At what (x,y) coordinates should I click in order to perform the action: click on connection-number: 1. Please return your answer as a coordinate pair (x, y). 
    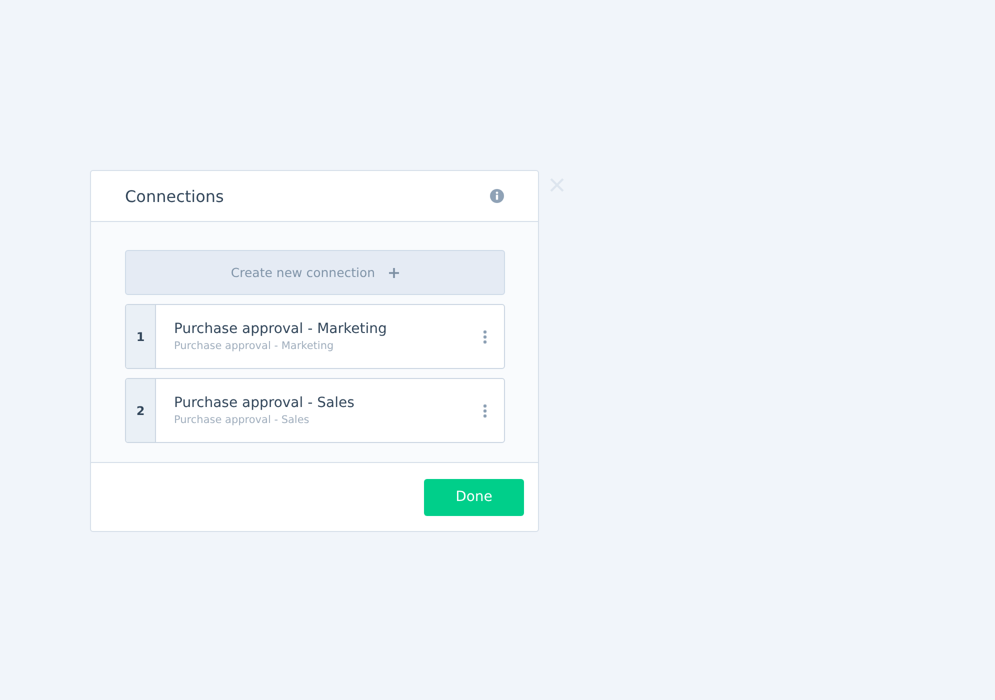
    Looking at the image, I should click on (141, 336).